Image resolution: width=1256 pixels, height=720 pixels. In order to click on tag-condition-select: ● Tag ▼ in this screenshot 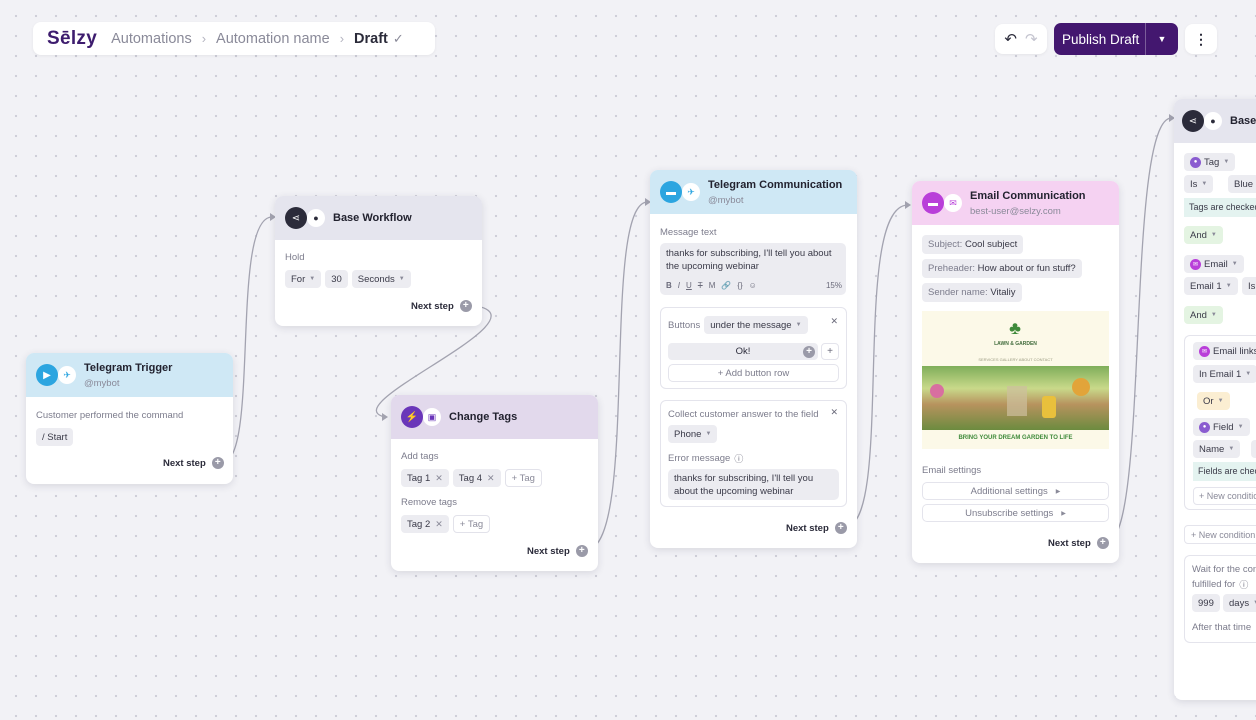, I will do `click(1210, 162)`.